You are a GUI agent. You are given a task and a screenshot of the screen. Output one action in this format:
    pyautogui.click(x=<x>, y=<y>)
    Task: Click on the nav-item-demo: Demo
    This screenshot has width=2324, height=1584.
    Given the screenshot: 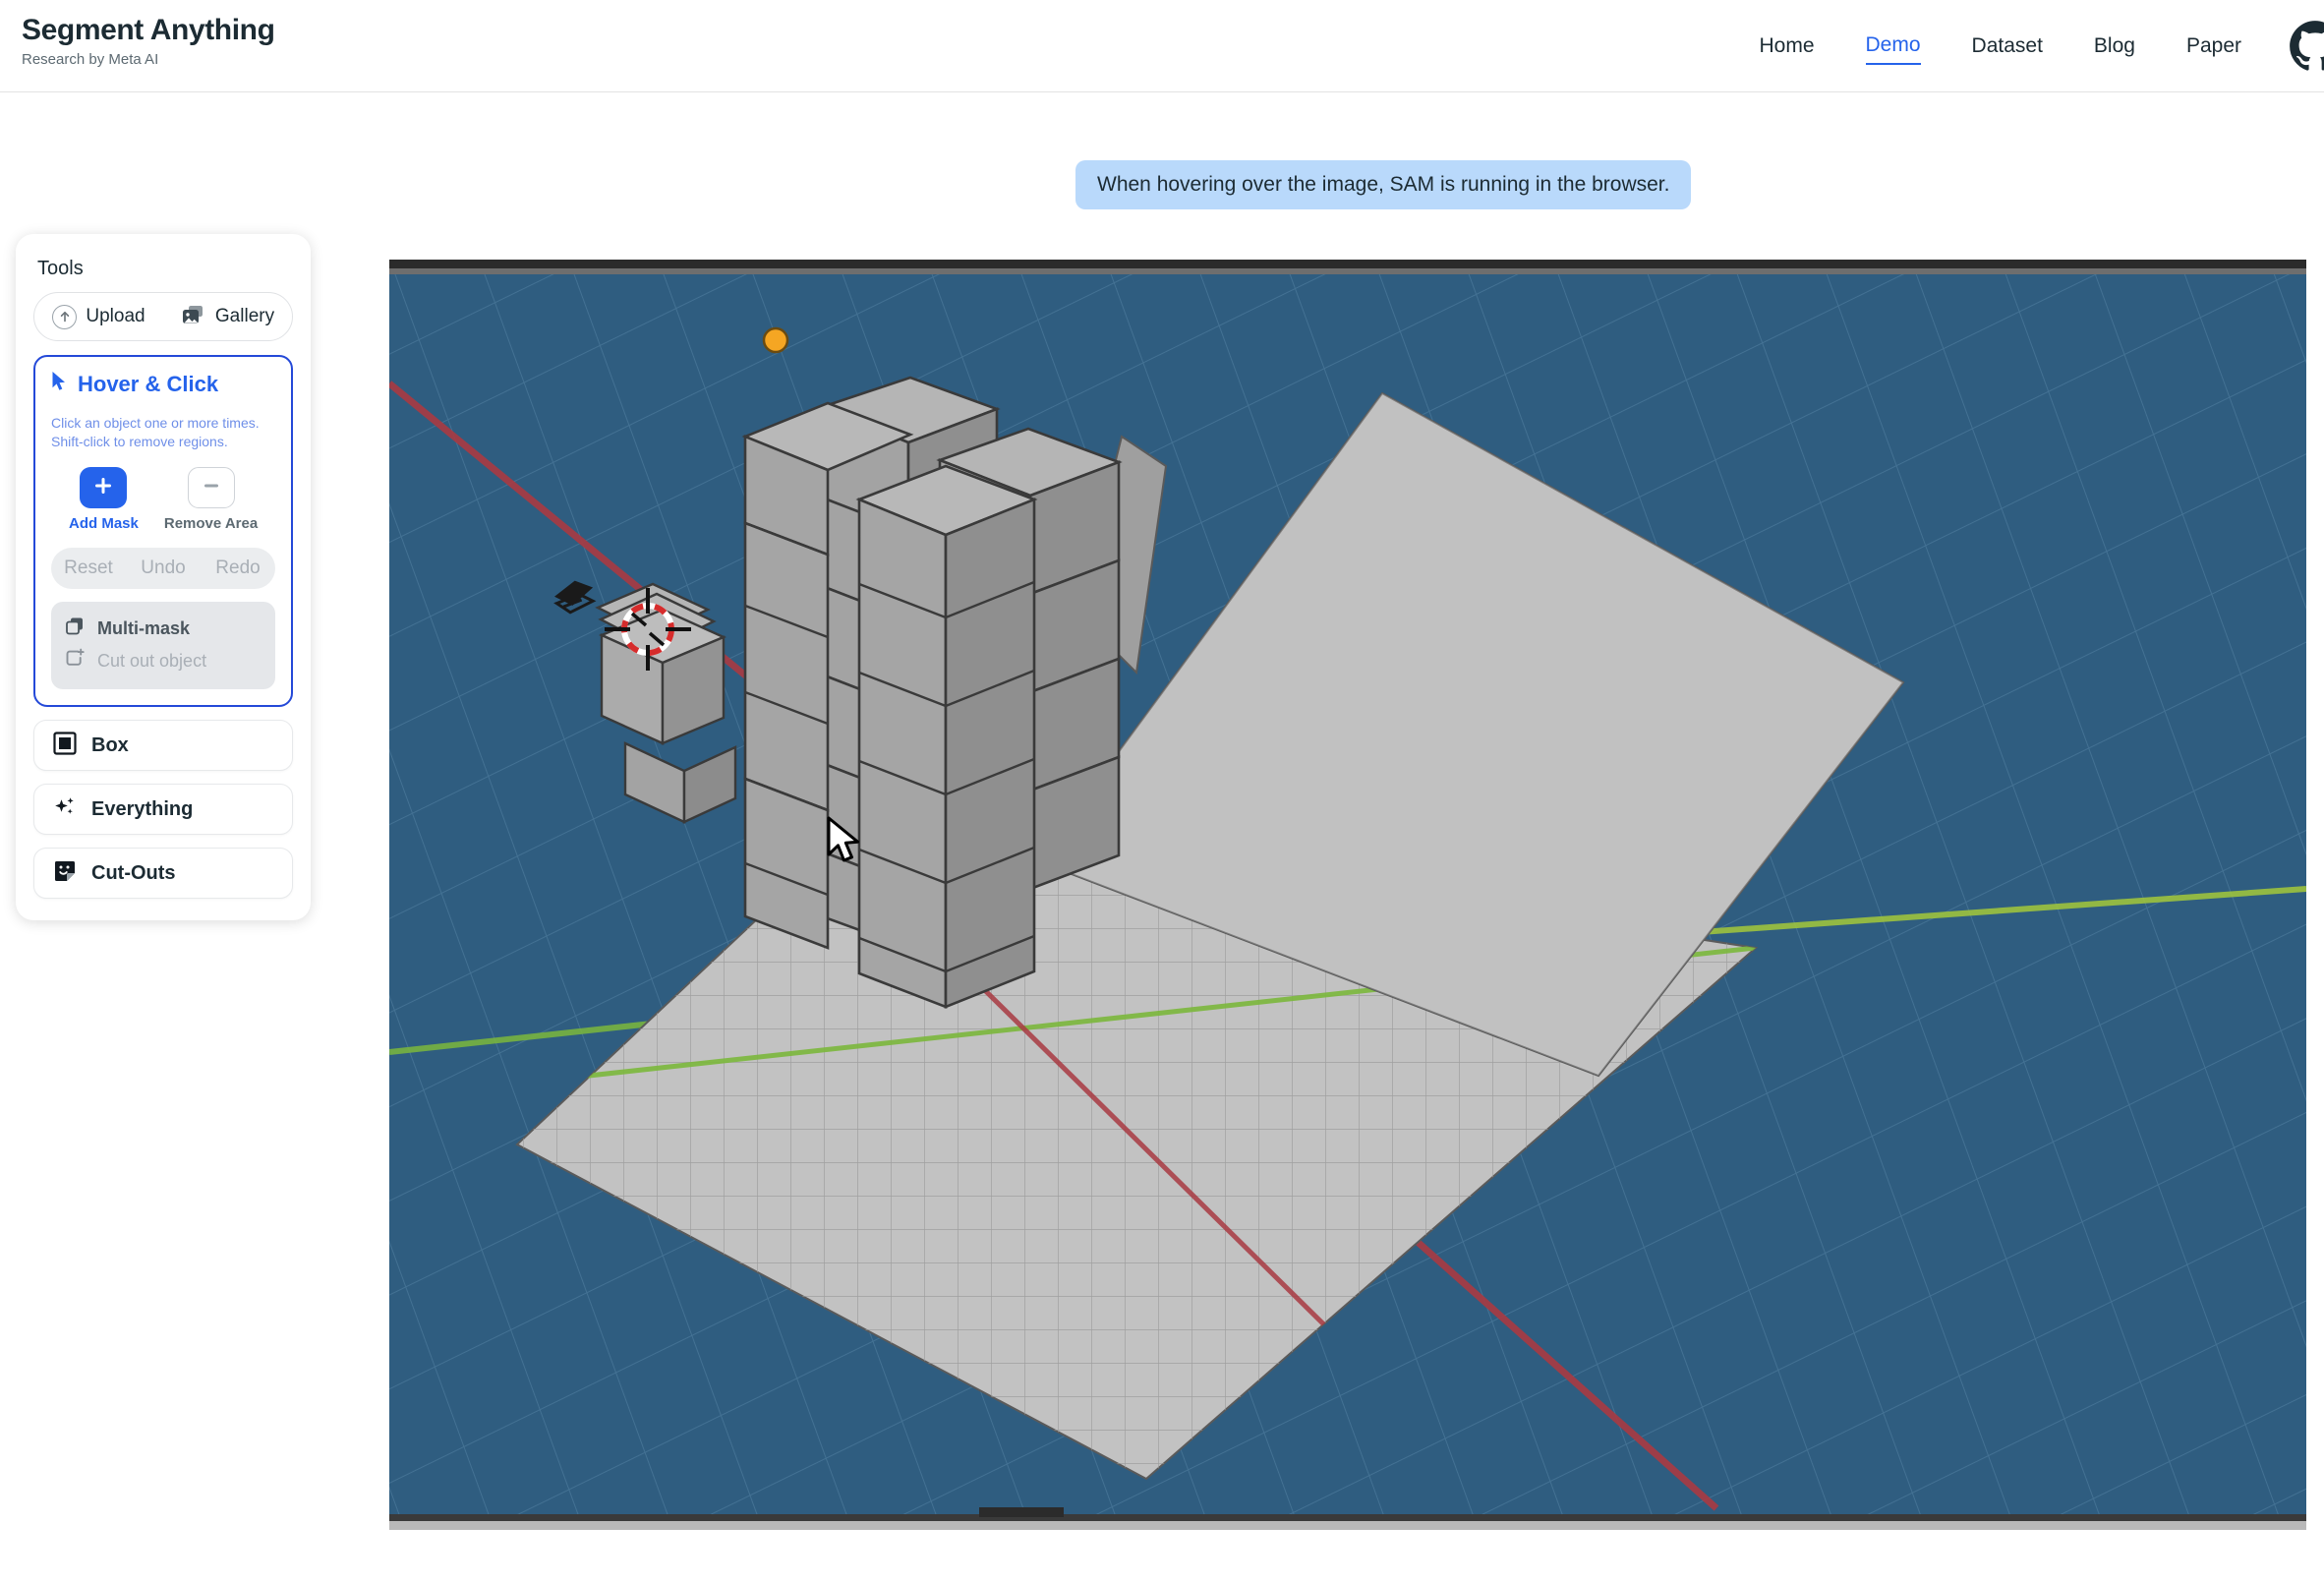 What is the action you would take?
    pyautogui.click(x=1893, y=46)
    